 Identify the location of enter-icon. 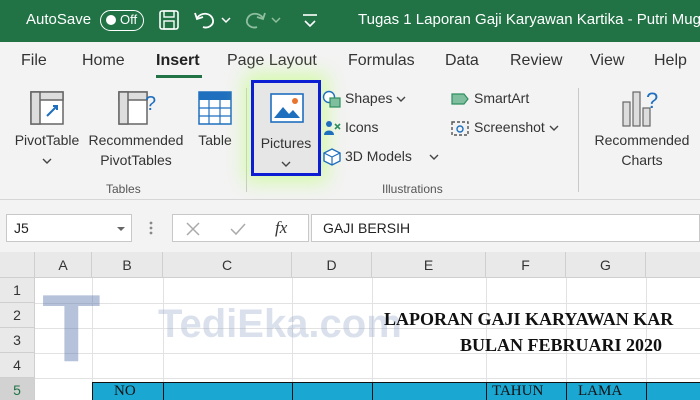
(238, 229).